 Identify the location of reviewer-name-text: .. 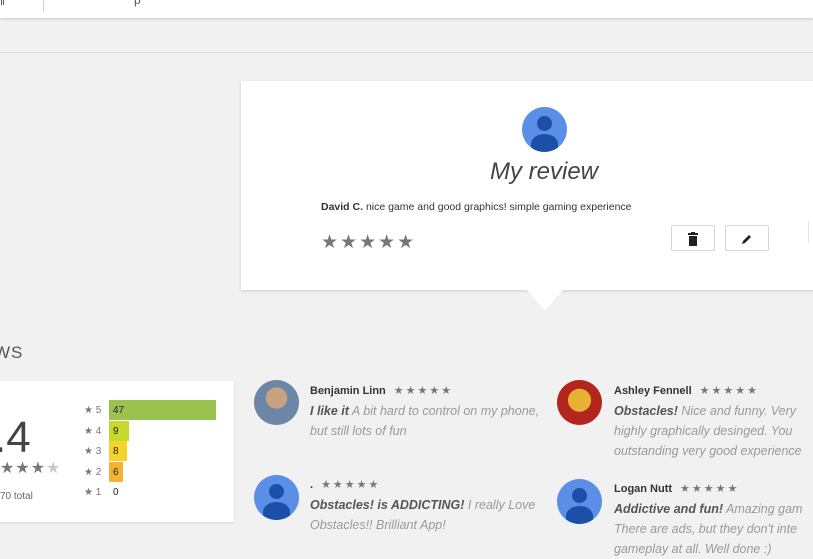
(312, 485).